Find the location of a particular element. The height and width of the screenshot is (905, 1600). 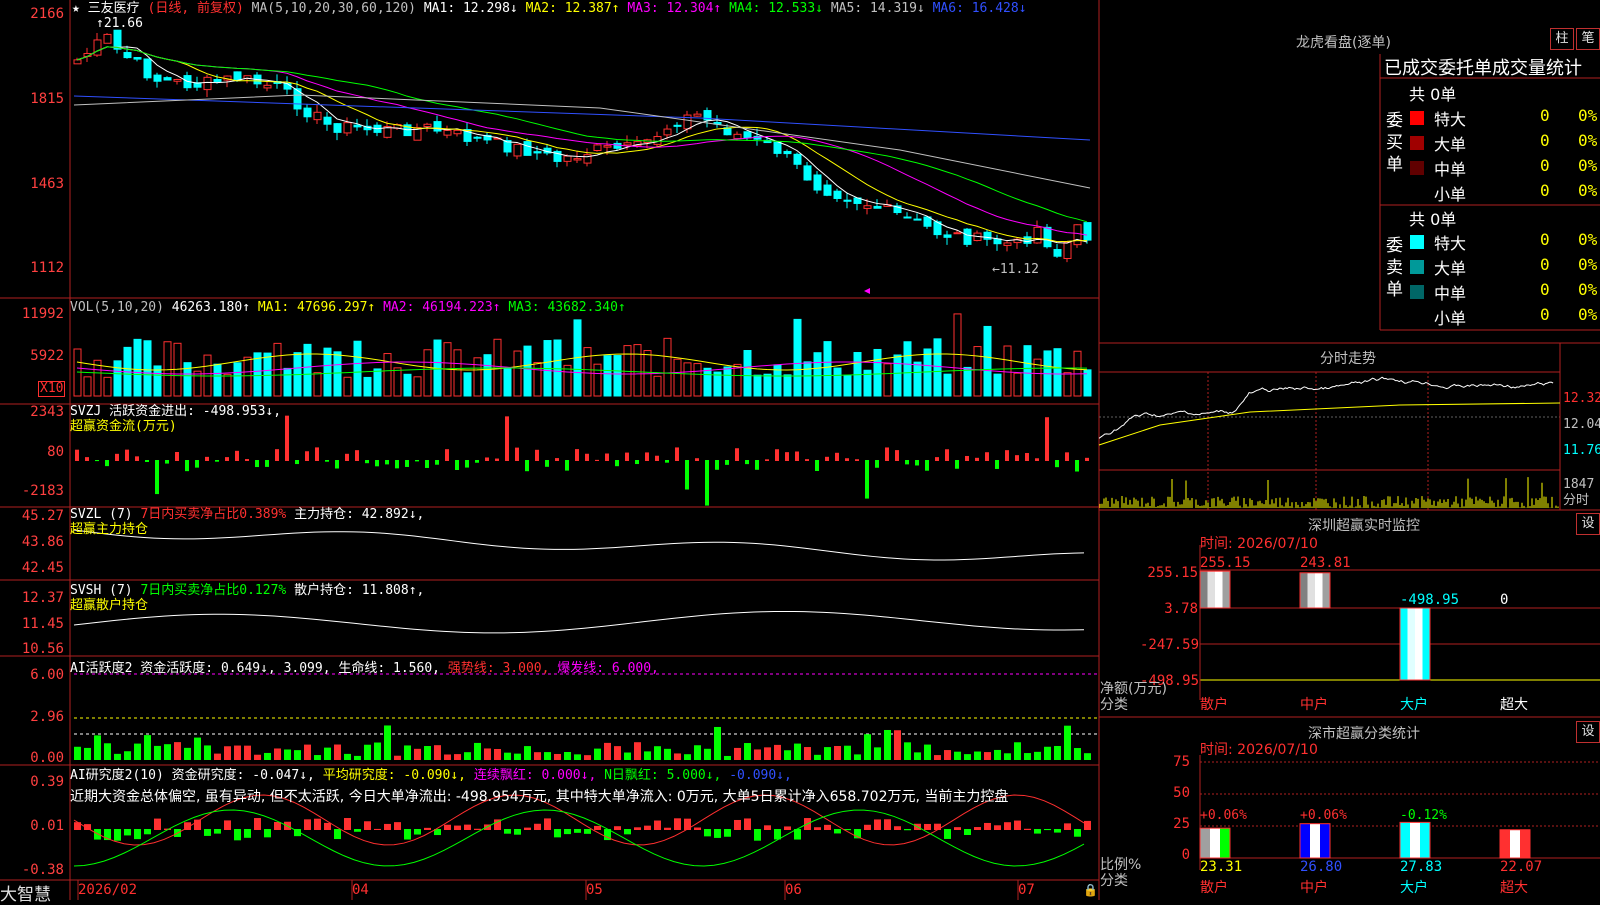

lock-icon: 🔒 is located at coordinates (1090, 890).